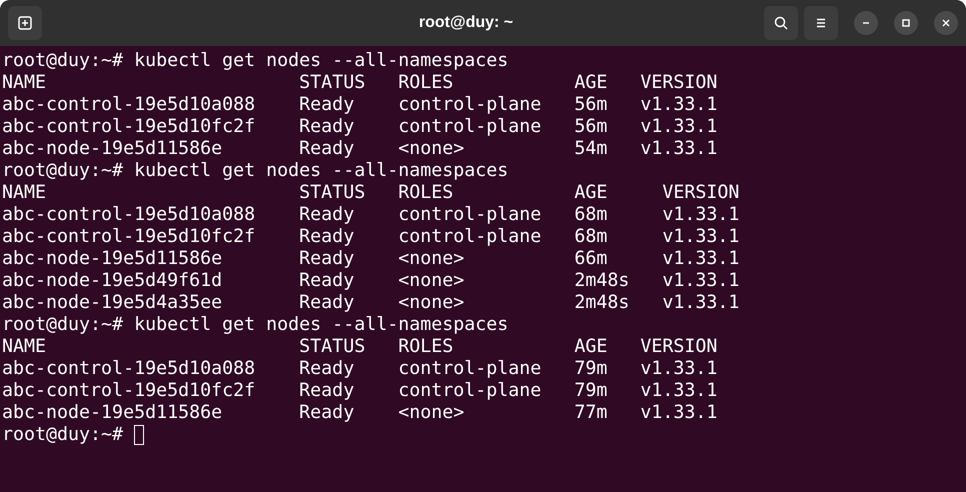 The width and height of the screenshot is (966, 492). I want to click on plus-icon, so click(25, 23).